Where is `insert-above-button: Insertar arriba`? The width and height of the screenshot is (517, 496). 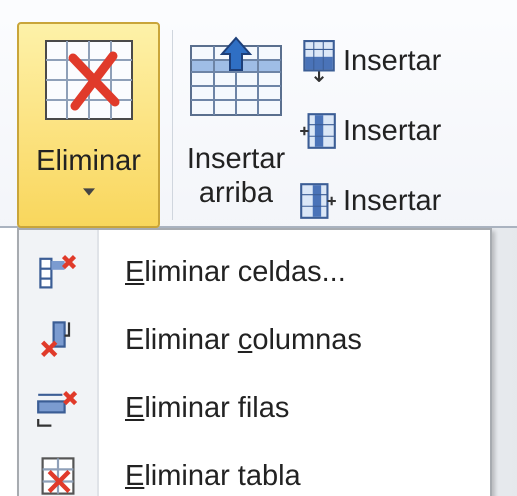 insert-above-button: Insertar arriba is located at coordinates (236, 116).